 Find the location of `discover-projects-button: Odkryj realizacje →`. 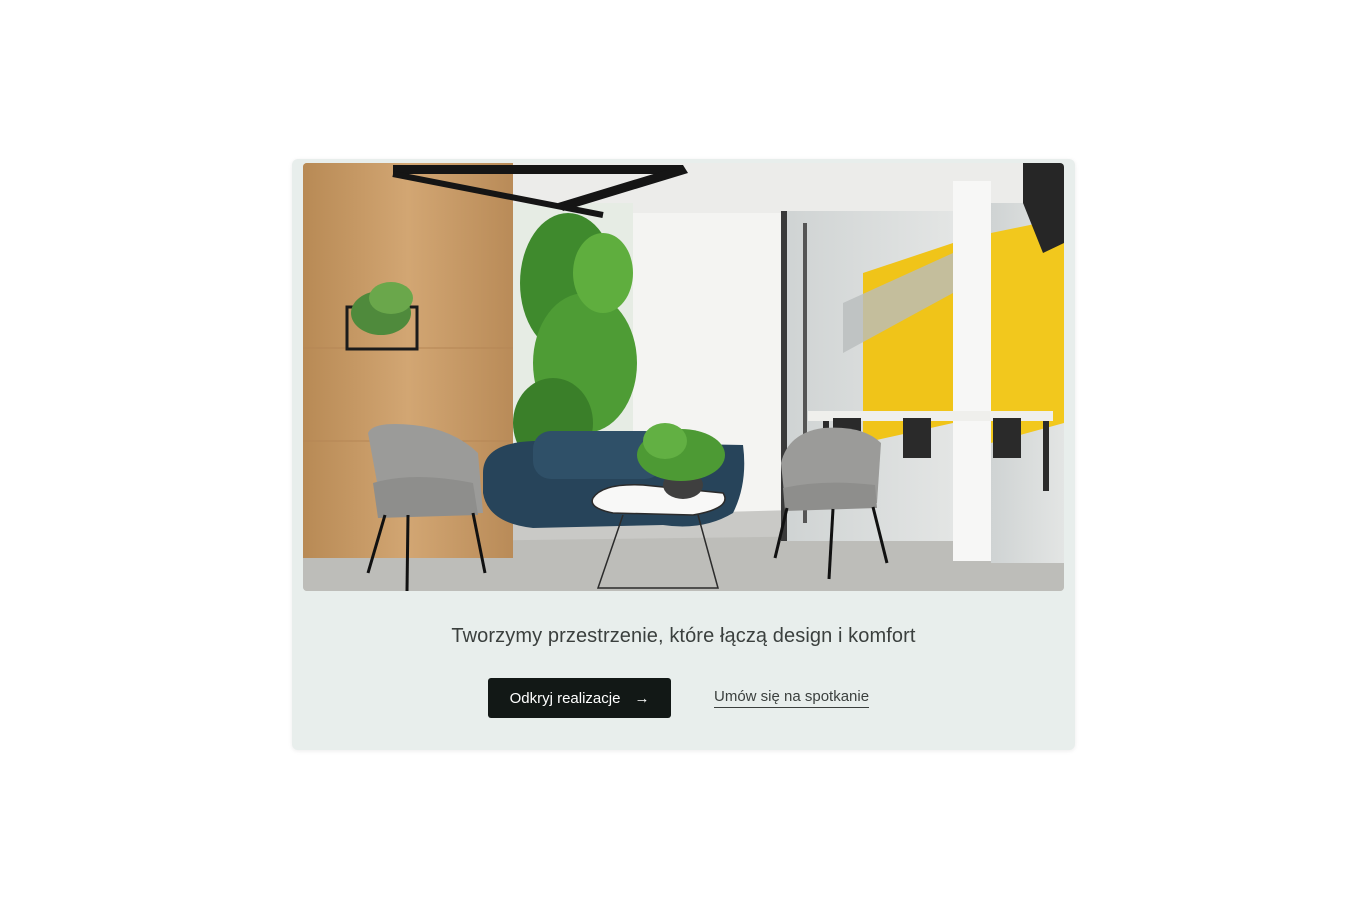

discover-projects-button: Odkryj realizacje → is located at coordinates (579, 698).